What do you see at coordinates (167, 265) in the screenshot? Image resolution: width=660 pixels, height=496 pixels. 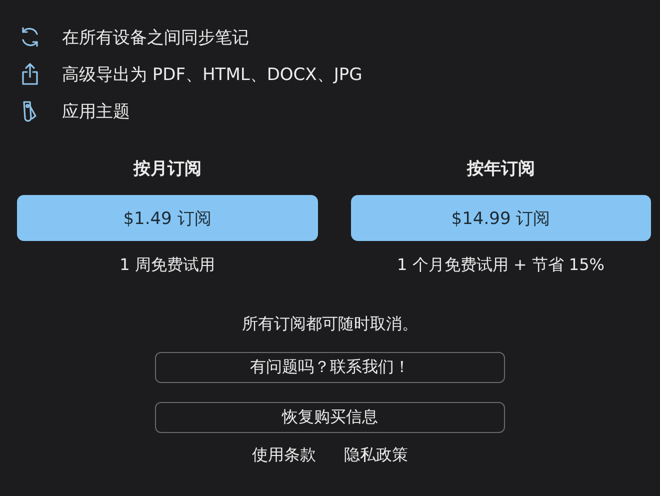 I see `trial-note: 1 周免费试用` at bounding box center [167, 265].